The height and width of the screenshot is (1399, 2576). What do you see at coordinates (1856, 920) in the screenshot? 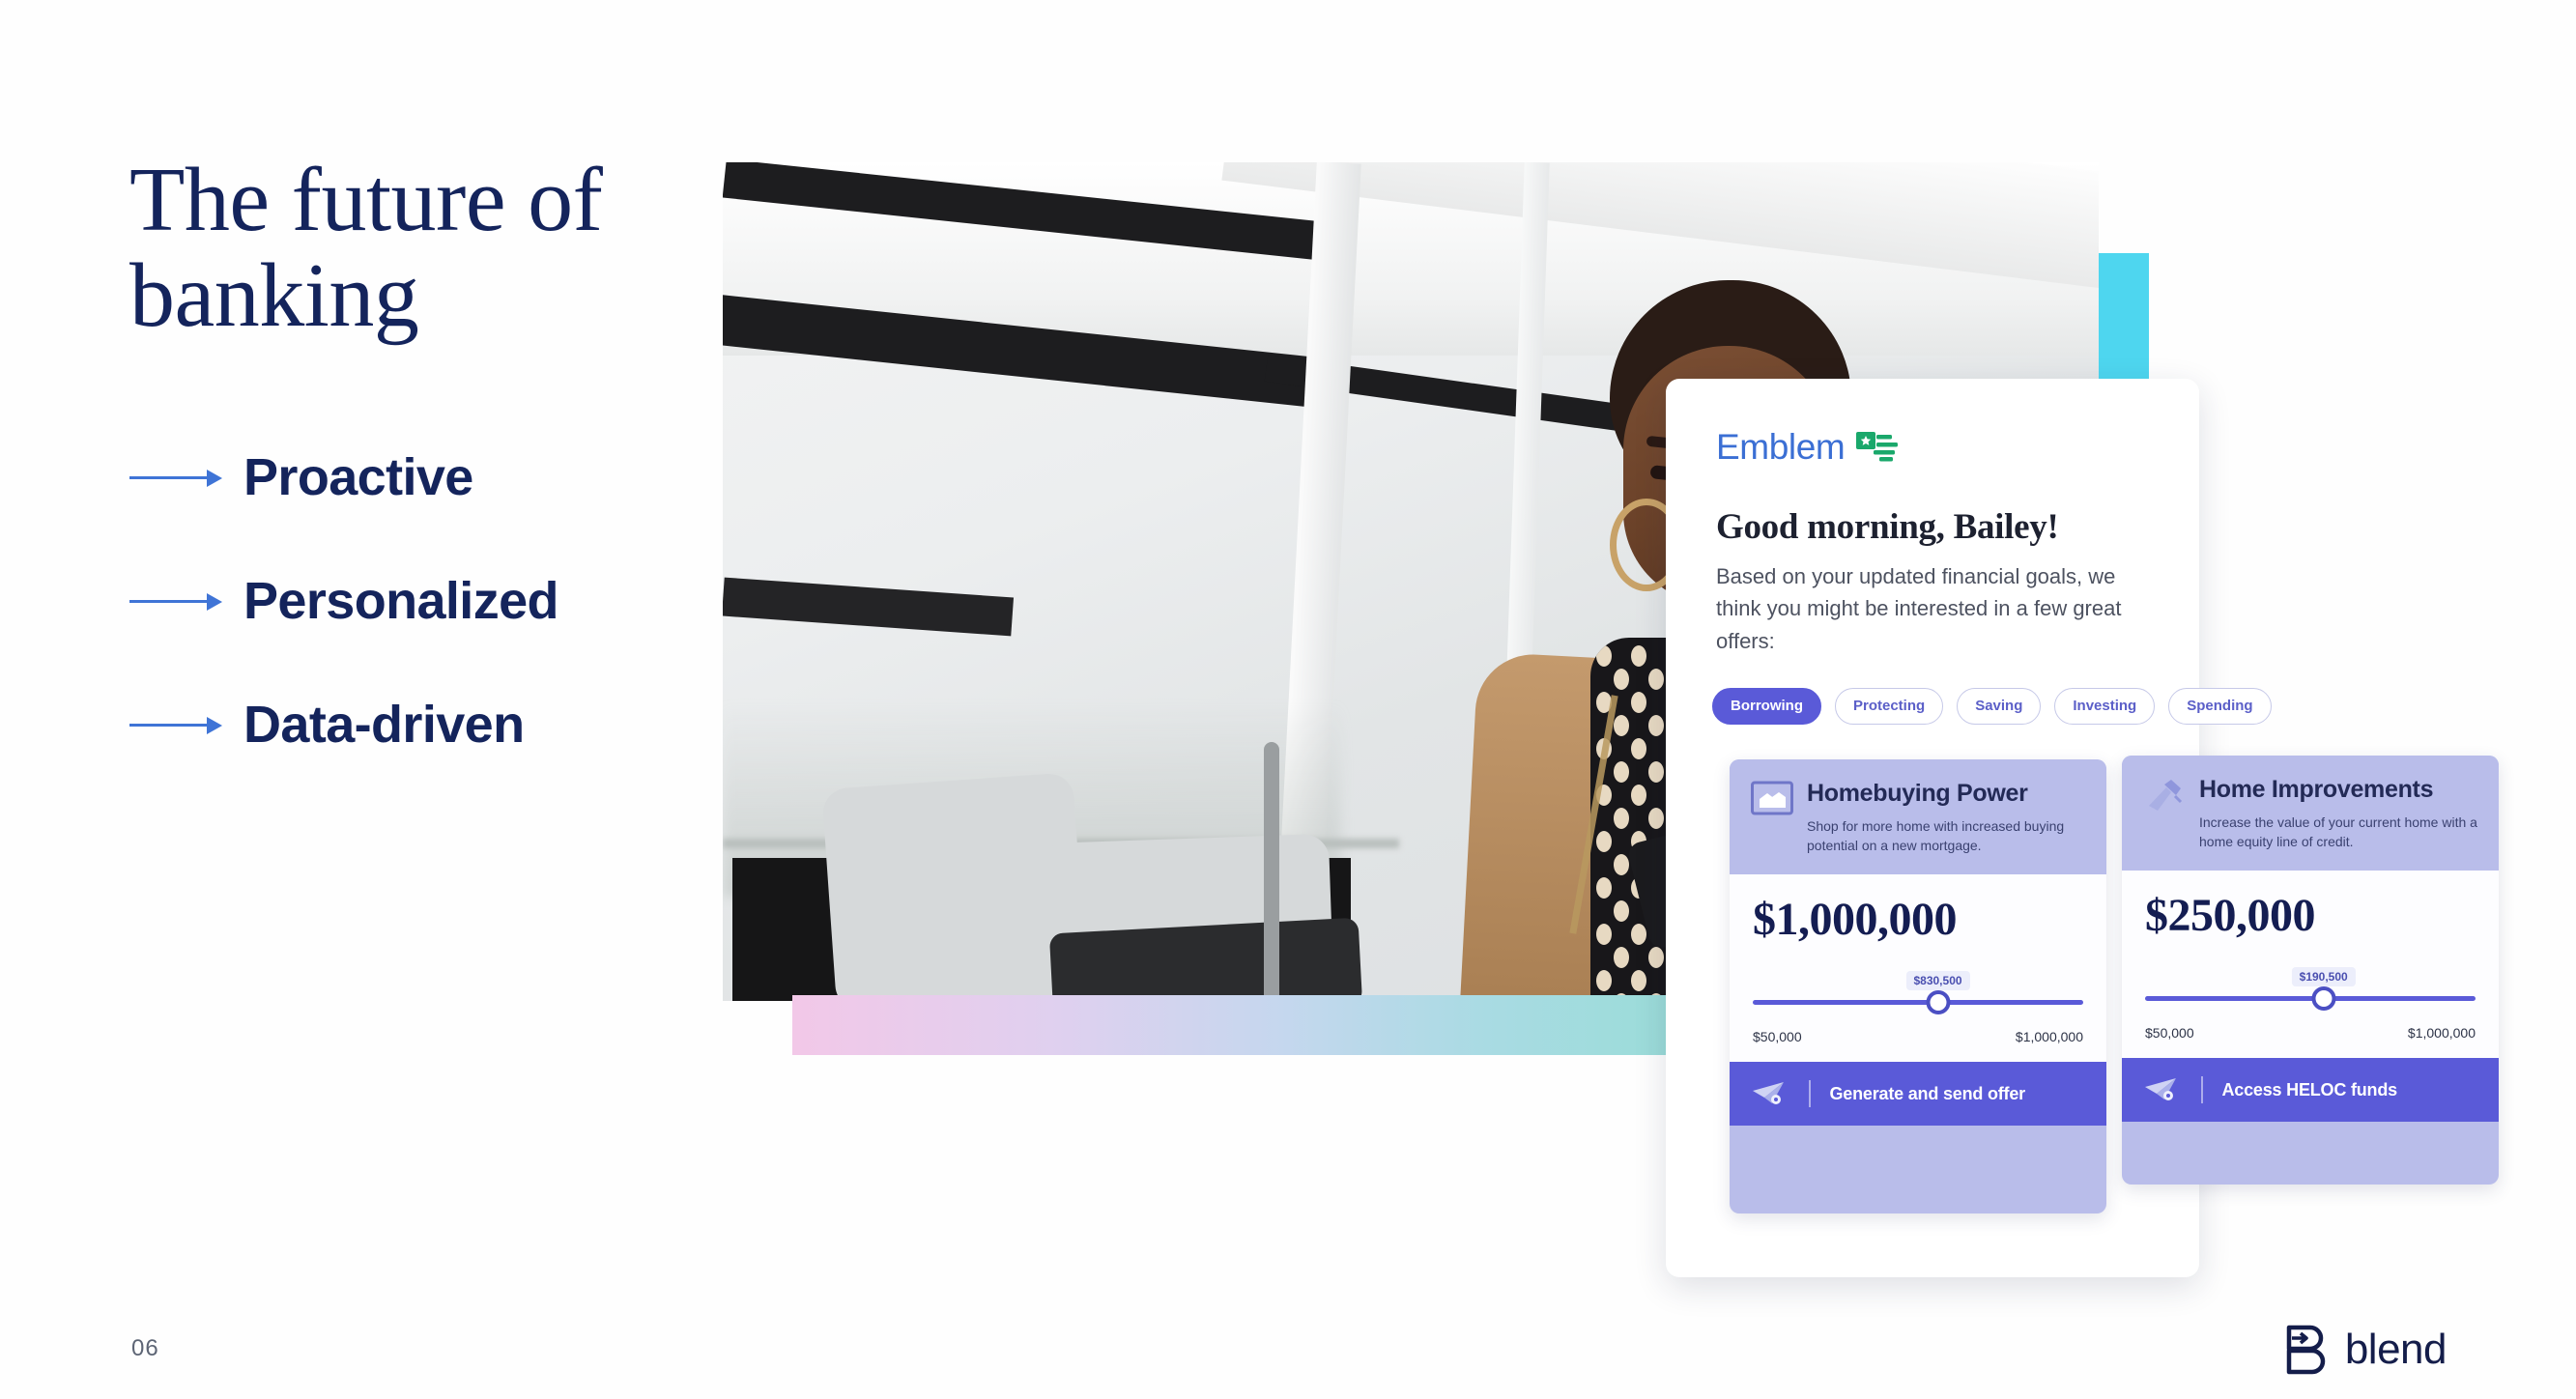
I see `offer-amount: $1,000,000` at bounding box center [1856, 920].